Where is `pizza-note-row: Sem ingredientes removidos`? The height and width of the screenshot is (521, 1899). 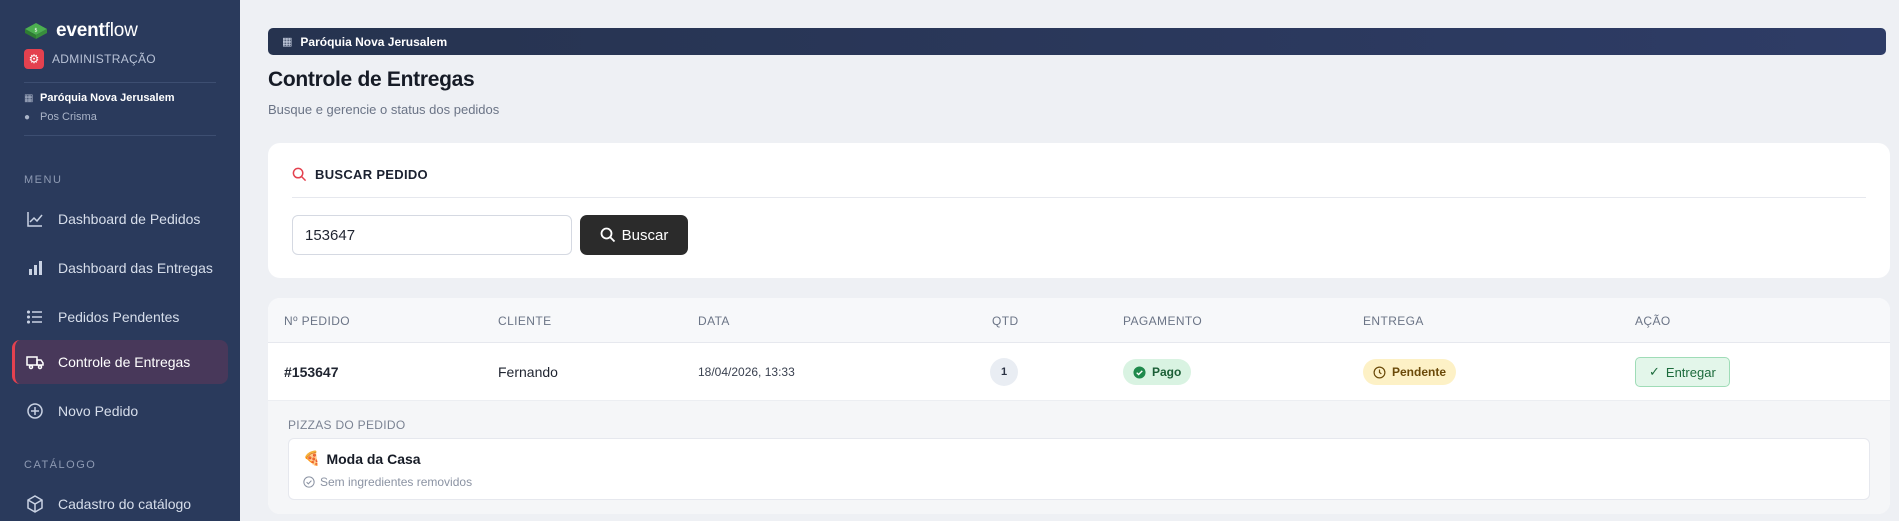
pizza-note-row: Sem ingredientes removidos is located at coordinates (387, 482).